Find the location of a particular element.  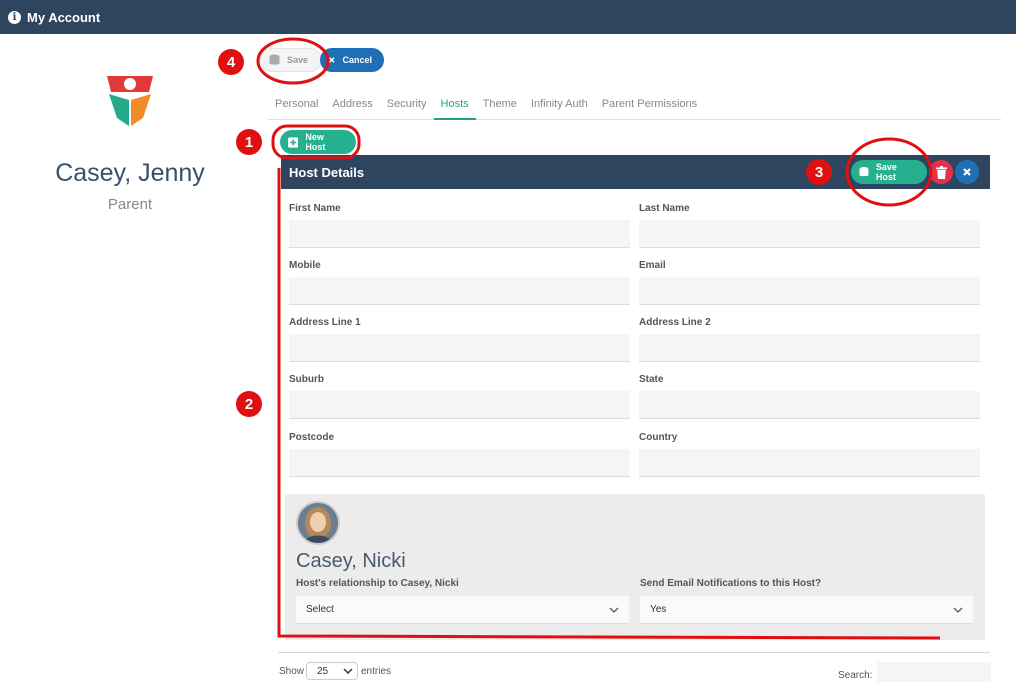

address-line2-field is located at coordinates (809, 348).